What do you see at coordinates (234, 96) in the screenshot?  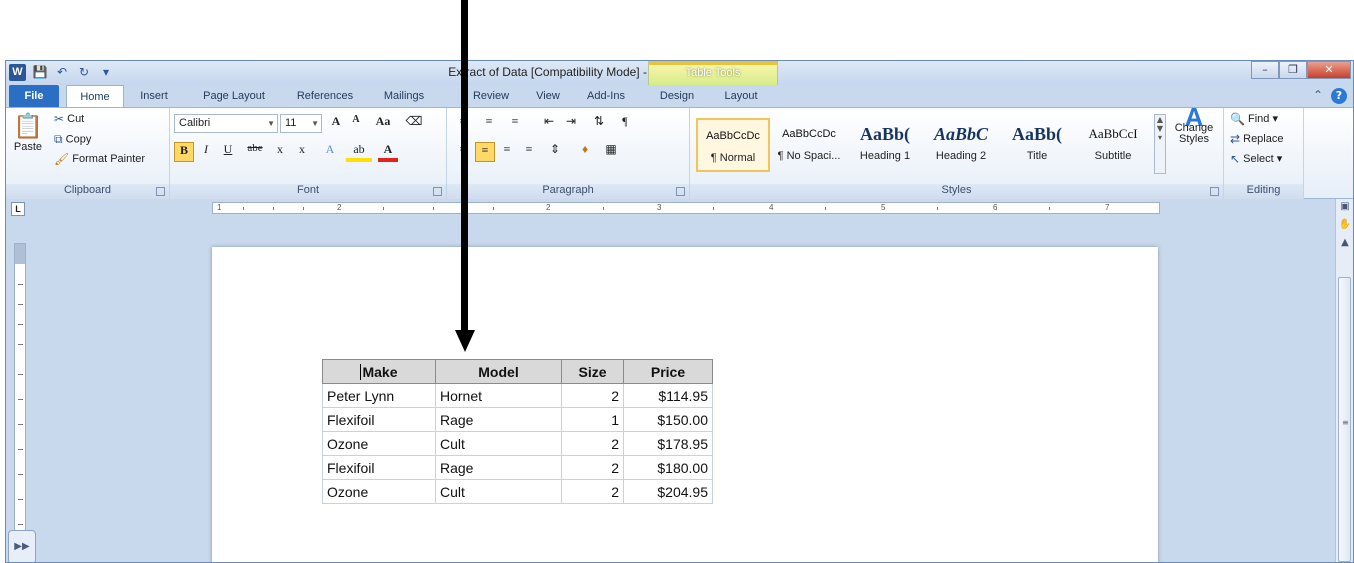 I see `tab-page-layout: Page Layout` at bounding box center [234, 96].